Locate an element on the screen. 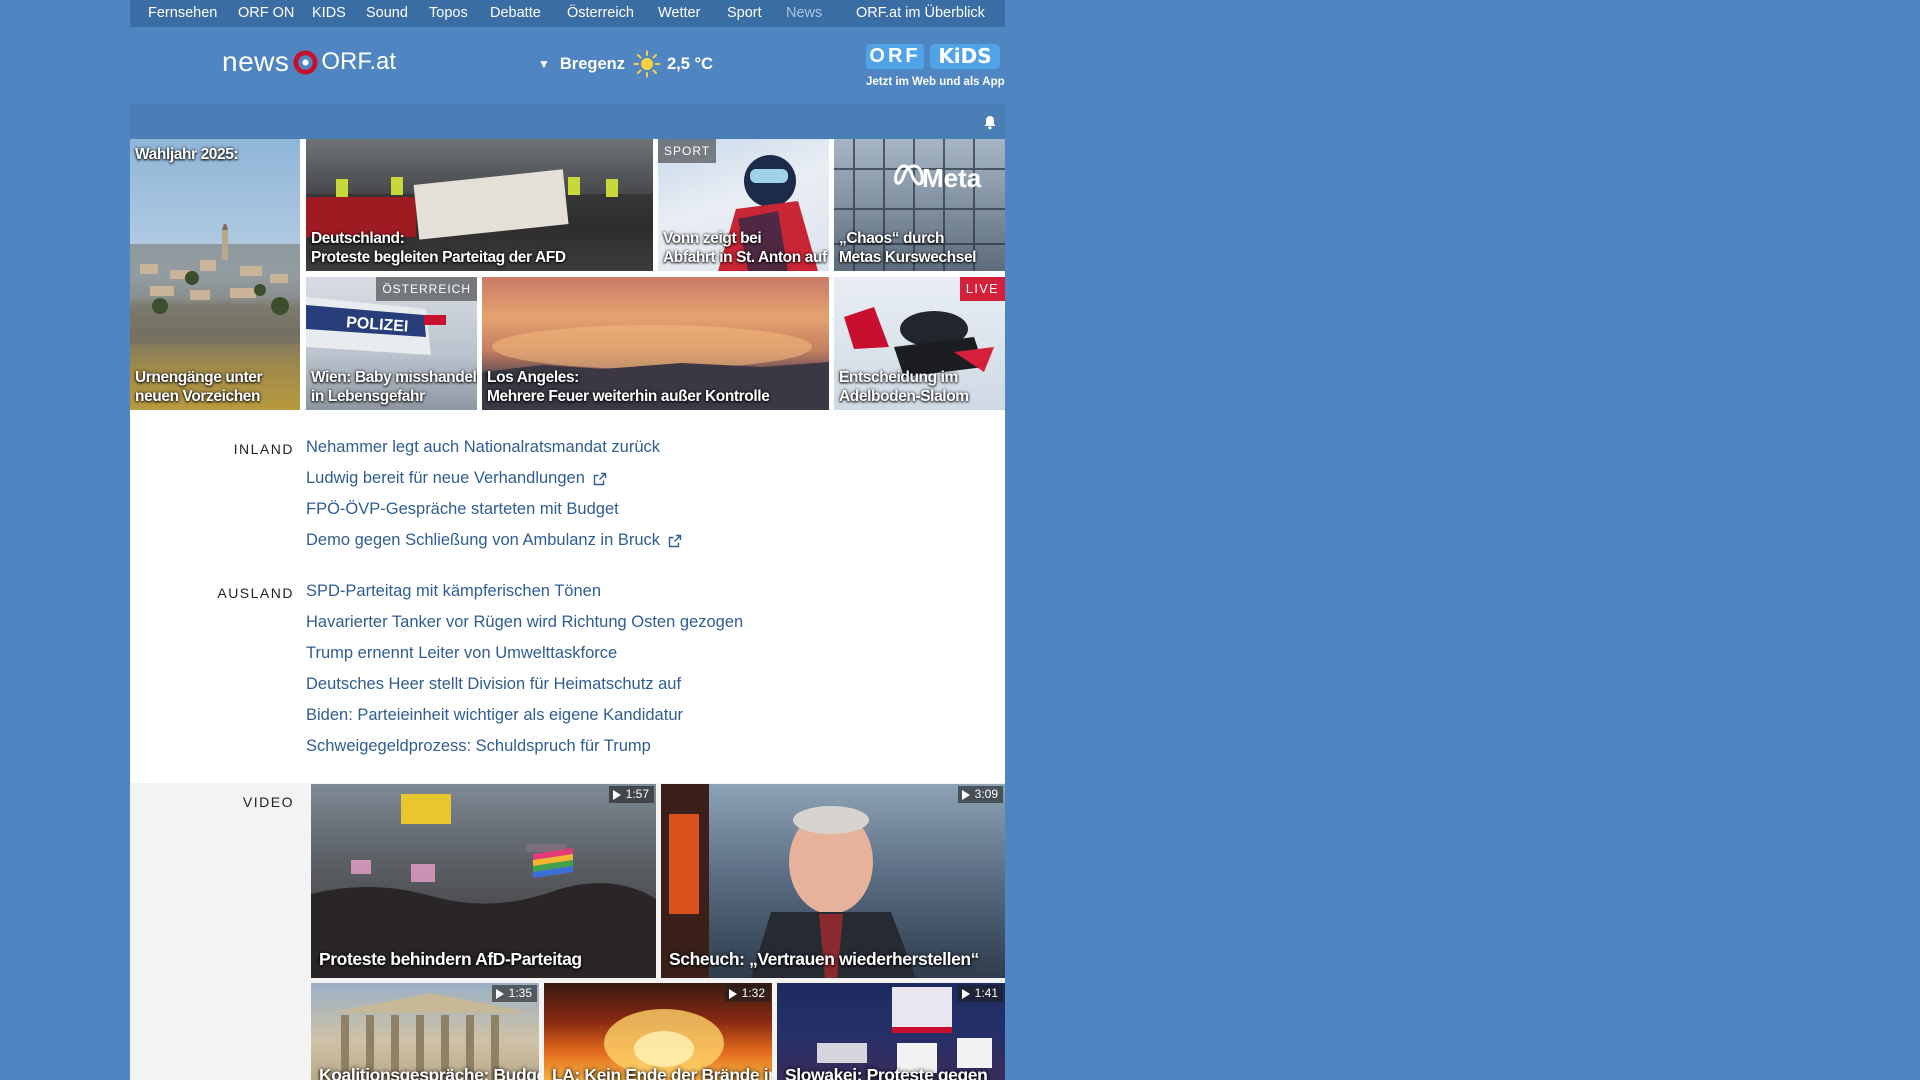  nav-orf-overview: ORF.at im Überblick is located at coordinates (920, 13).